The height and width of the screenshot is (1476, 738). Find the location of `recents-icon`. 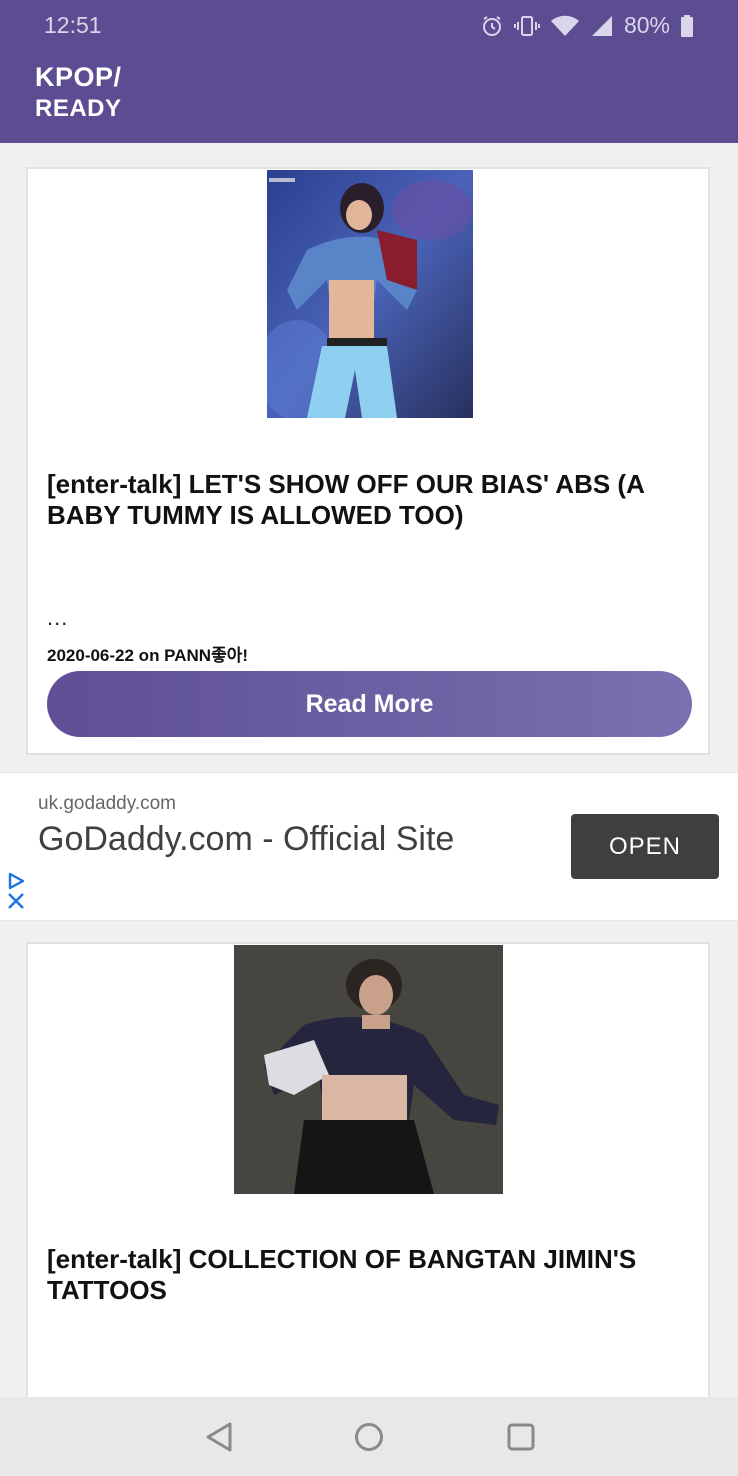

recents-icon is located at coordinates (521, 1437).